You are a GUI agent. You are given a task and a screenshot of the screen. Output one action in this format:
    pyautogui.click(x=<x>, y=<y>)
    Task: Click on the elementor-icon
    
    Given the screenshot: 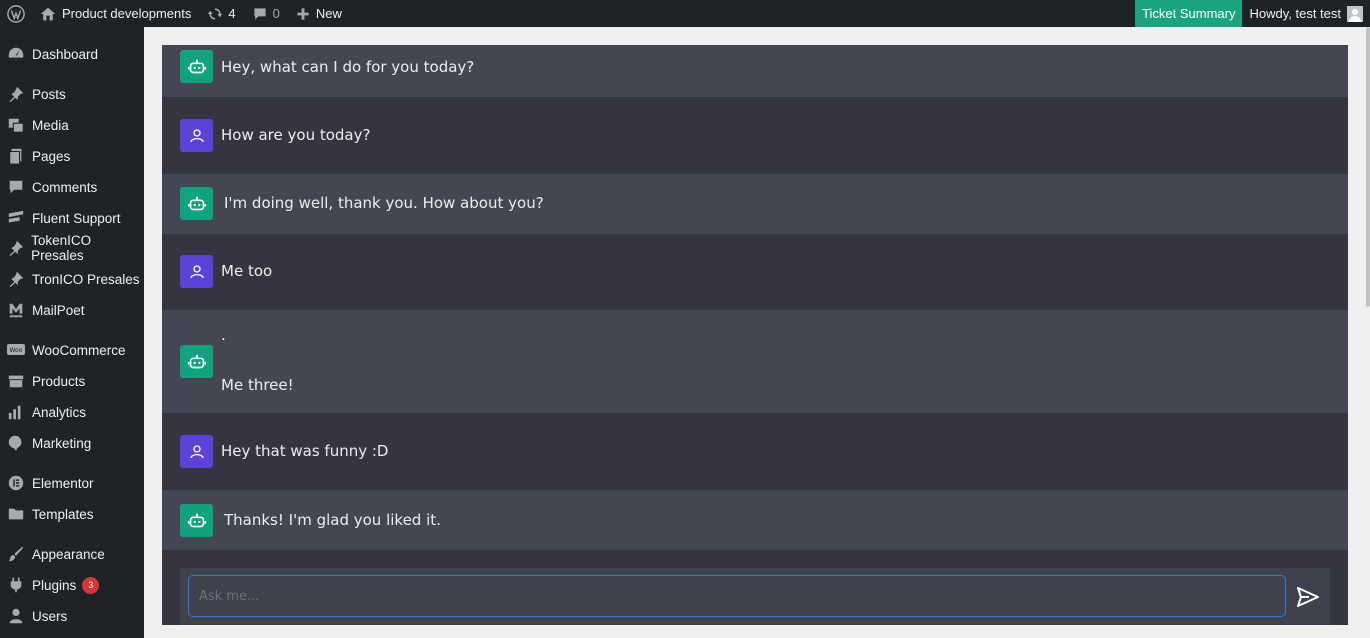 What is the action you would take?
    pyautogui.click(x=16, y=483)
    